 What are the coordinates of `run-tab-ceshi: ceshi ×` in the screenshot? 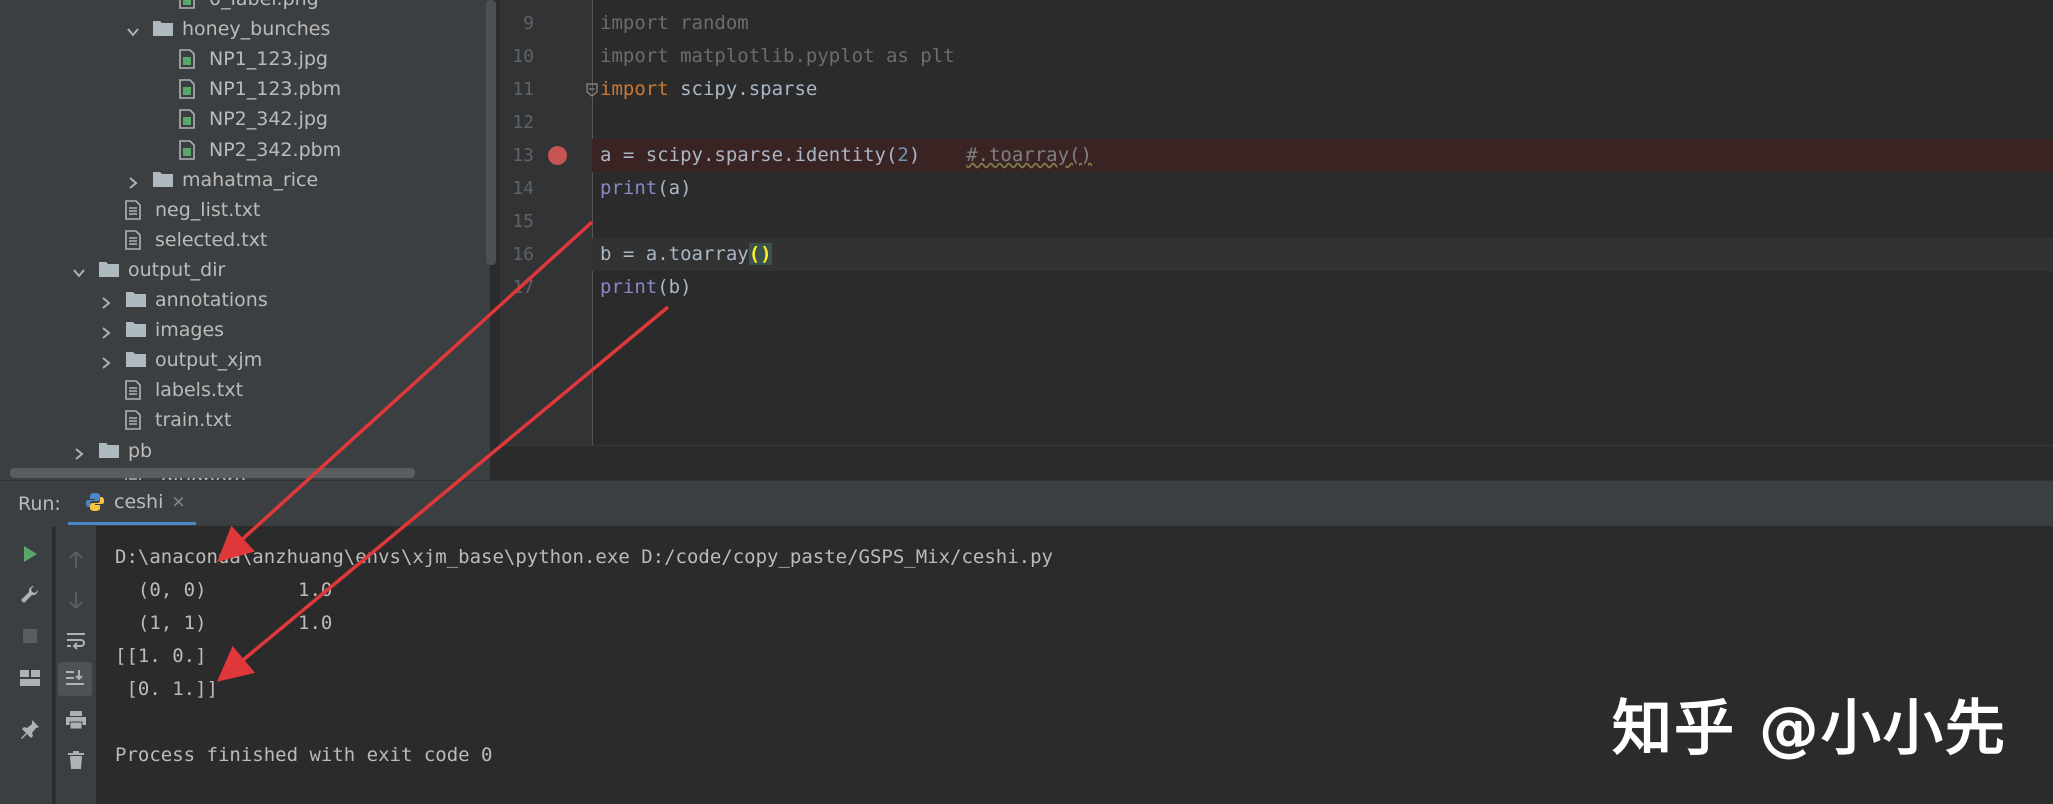 It's located at (132, 503).